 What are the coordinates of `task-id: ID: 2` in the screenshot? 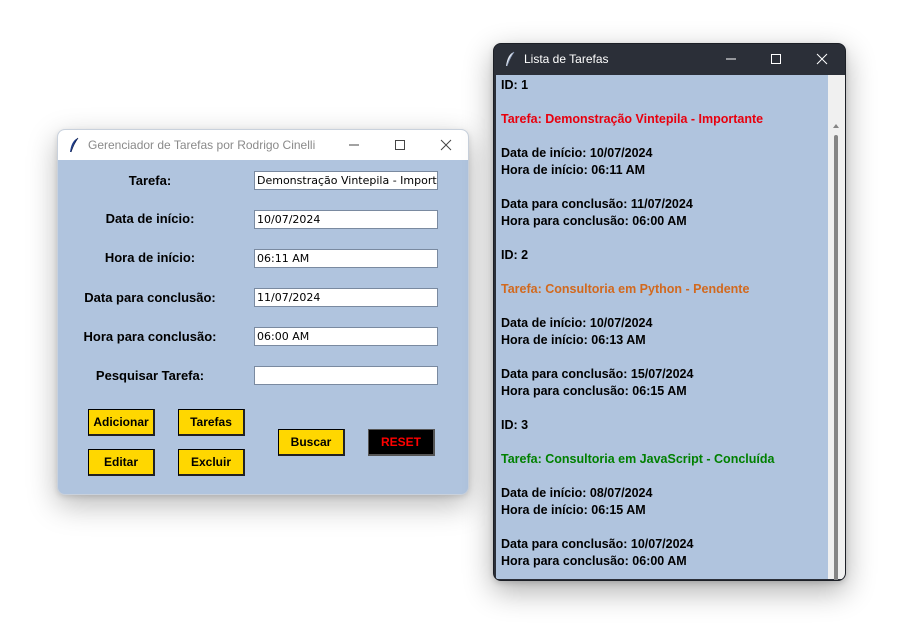 It's located at (515, 255).